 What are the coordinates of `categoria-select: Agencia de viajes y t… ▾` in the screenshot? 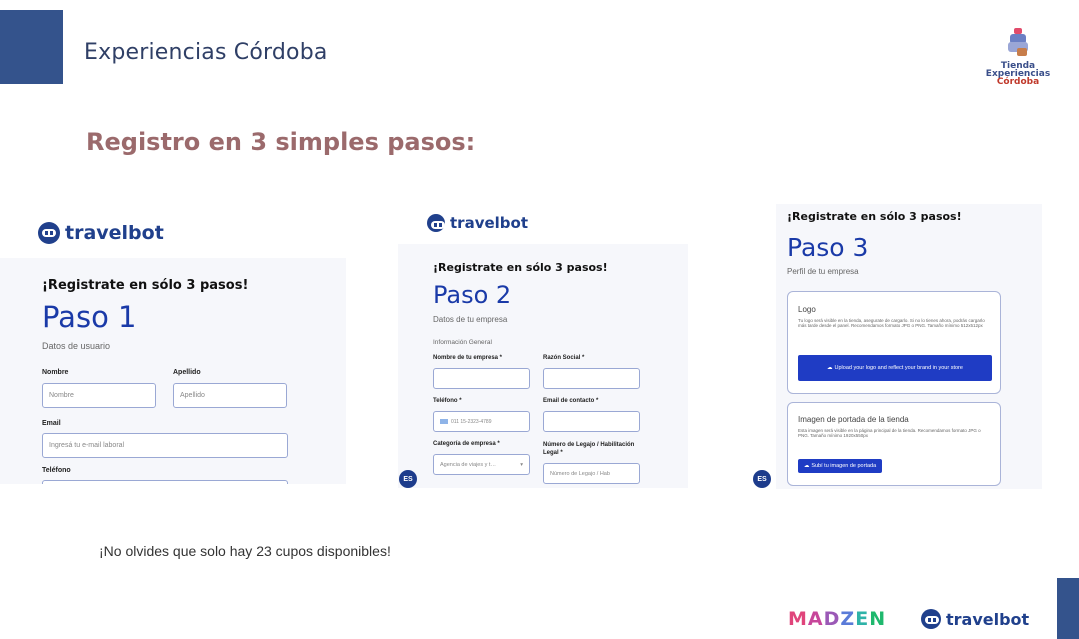 It's located at (481, 464).